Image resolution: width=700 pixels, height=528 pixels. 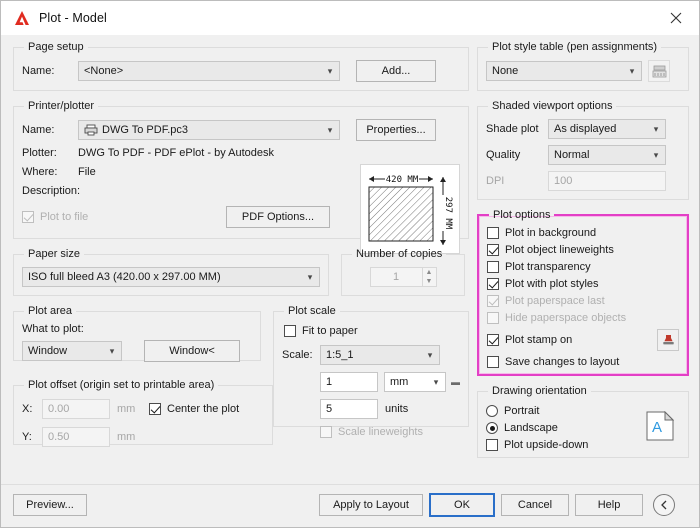 What do you see at coordinates (73, 18) in the screenshot?
I see `window-title: Plot - Model` at bounding box center [73, 18].